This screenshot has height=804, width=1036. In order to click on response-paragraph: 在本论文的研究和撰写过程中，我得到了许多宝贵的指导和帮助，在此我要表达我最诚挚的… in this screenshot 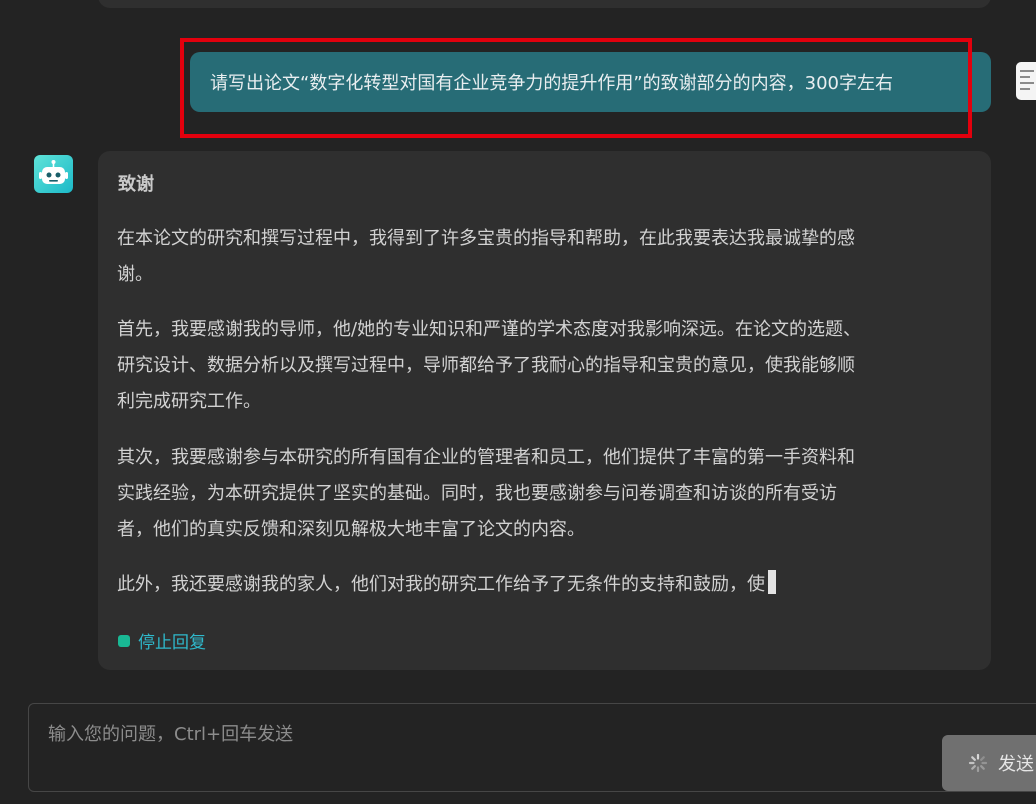, I will do `click(542, 257)`.